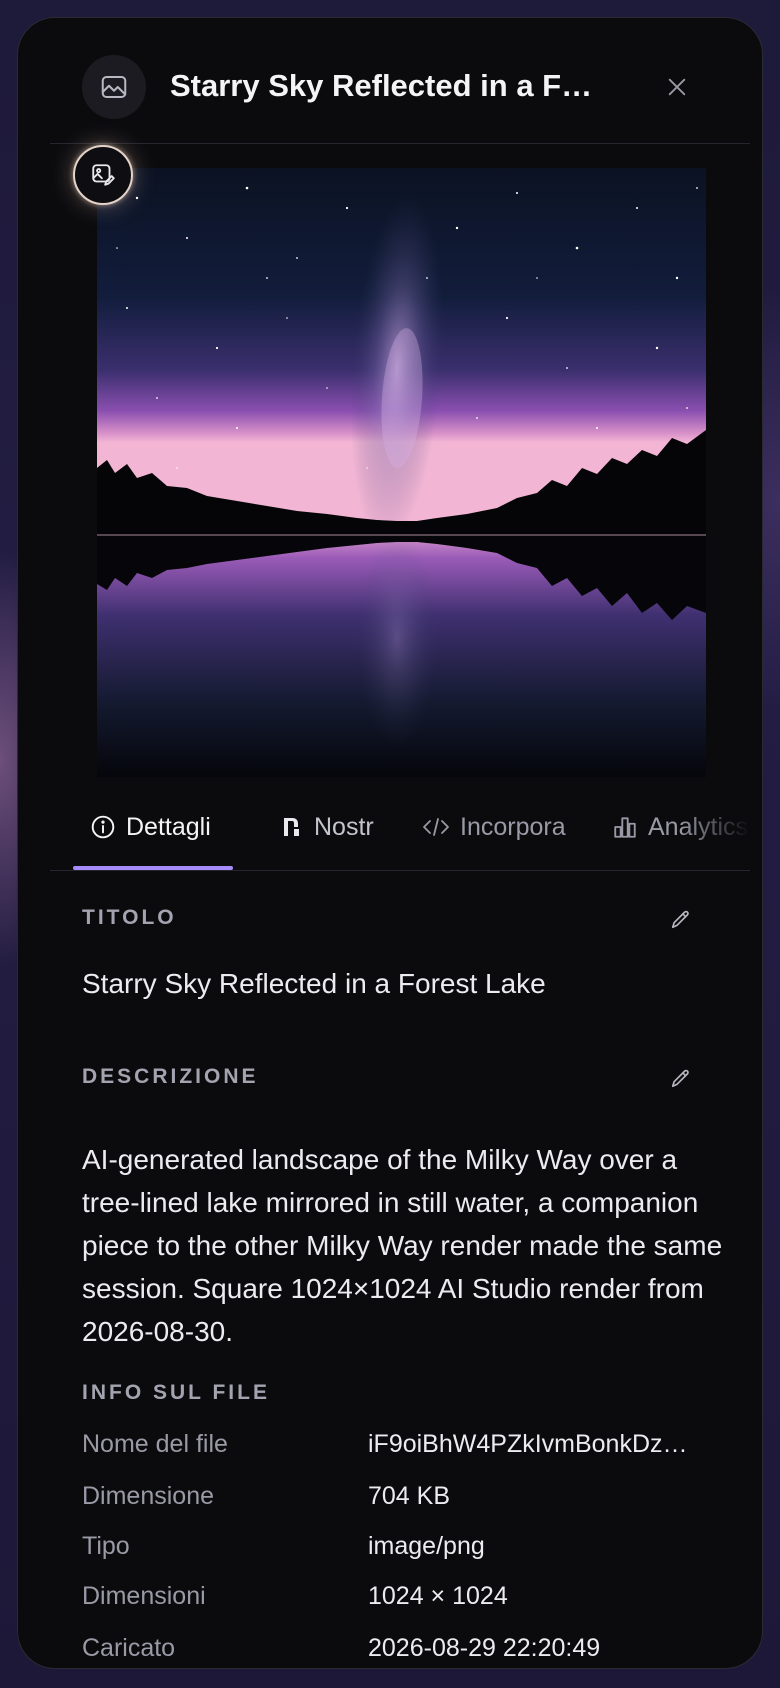 Image resolution: width=780 pixels, height=1688 pixels. I want to click on info-value: 704 KB, so click(409, 1496).